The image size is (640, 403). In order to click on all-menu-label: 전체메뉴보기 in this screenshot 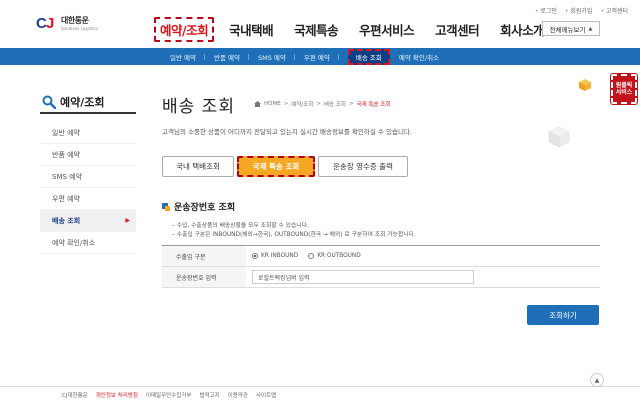, I will do `click(567, 29)`.